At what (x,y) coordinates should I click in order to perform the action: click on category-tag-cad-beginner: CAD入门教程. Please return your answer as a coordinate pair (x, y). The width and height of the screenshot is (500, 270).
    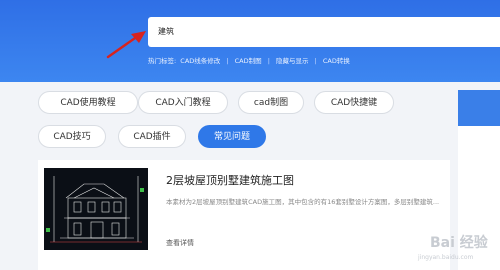
    Looking at the image, I should click on (183, 102).